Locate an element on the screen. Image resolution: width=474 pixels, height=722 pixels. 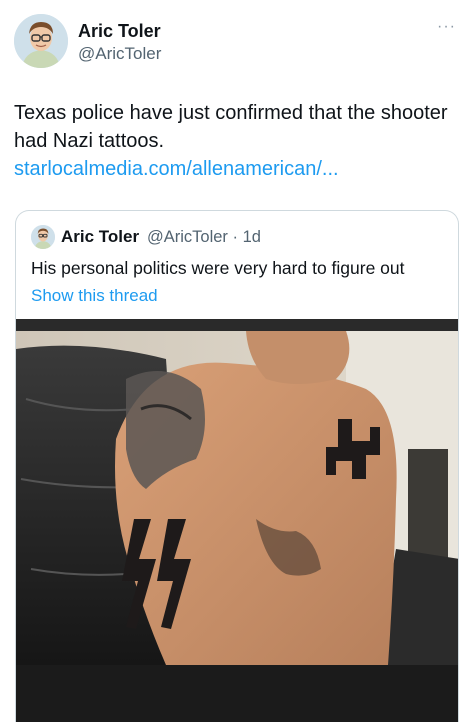
tweet-header: Aric Toler @AricToler ··· is located at coordinates (237, 42).